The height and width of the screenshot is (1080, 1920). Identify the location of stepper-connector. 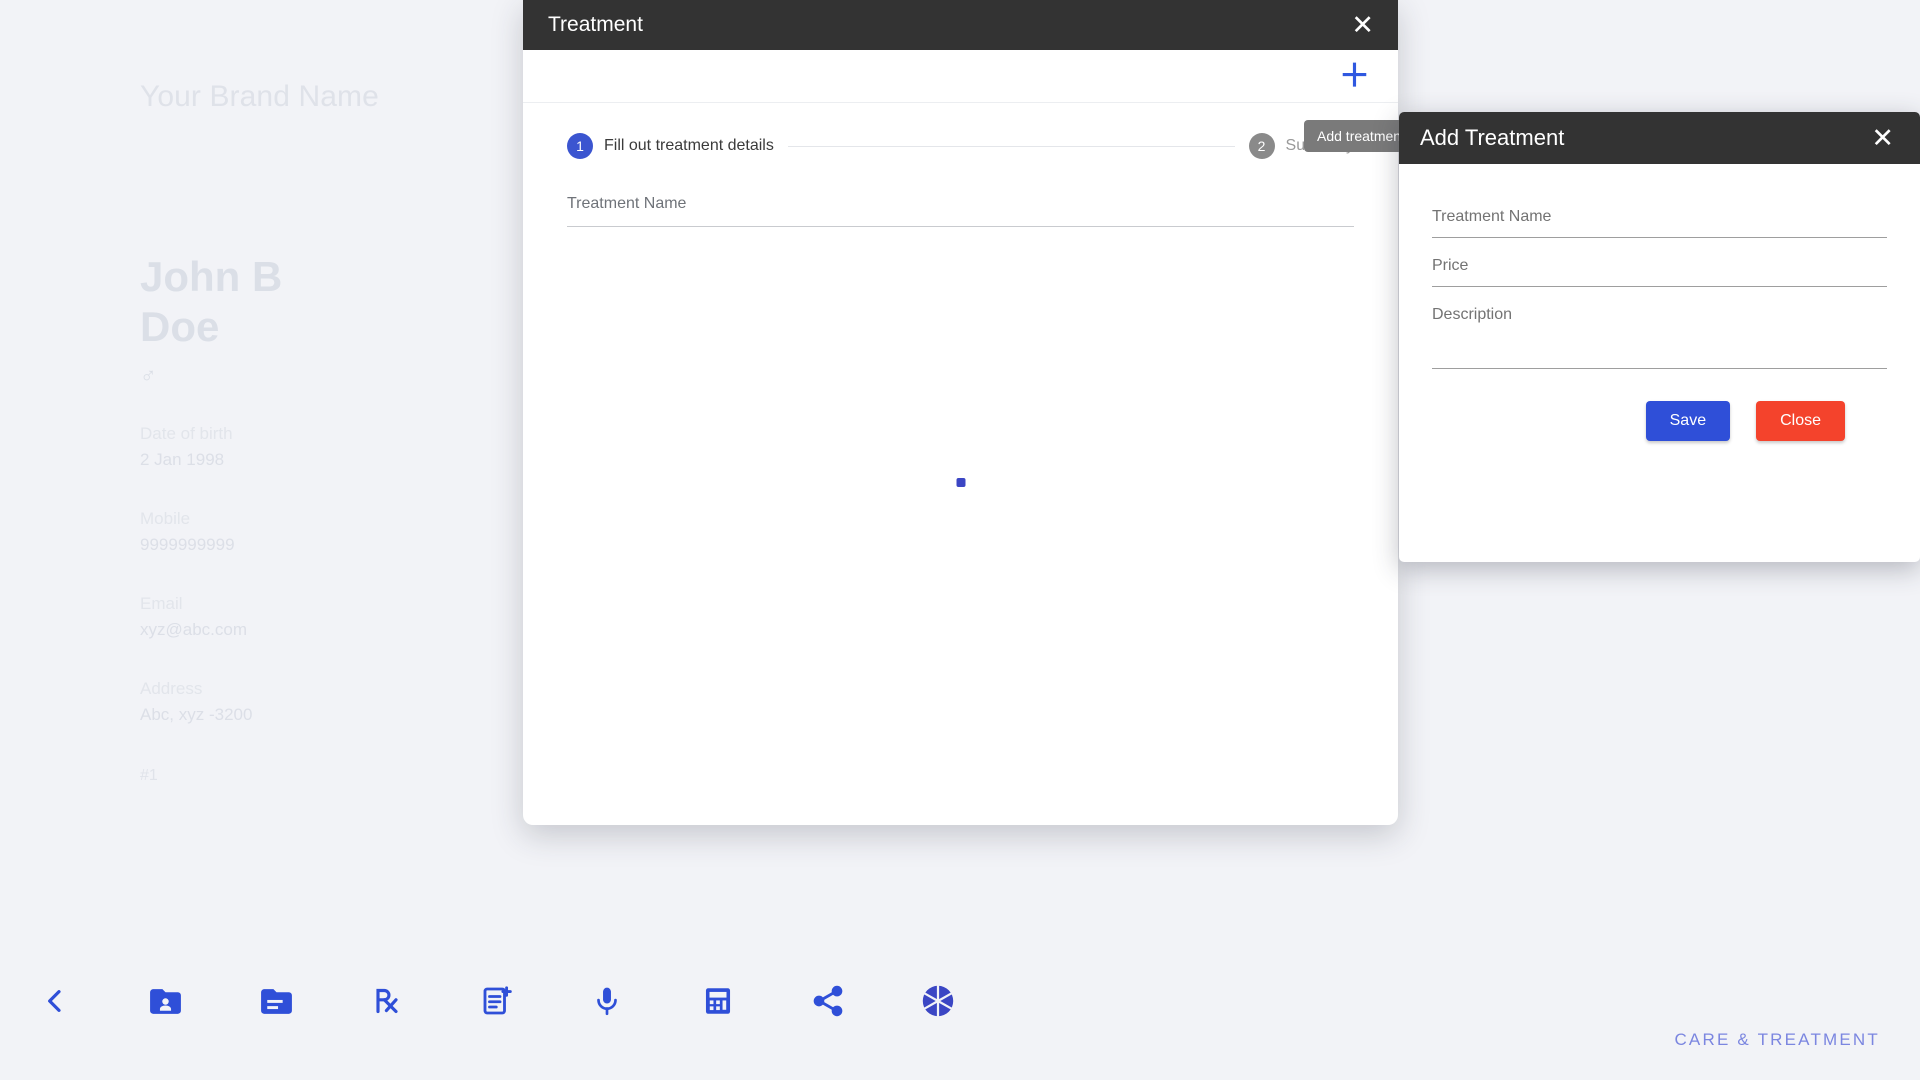
(1011, 146).